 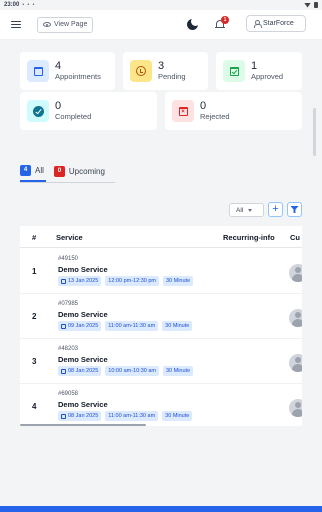 I want to click on header-recurring-info: Recurring-info, so click(x=249, y=237).